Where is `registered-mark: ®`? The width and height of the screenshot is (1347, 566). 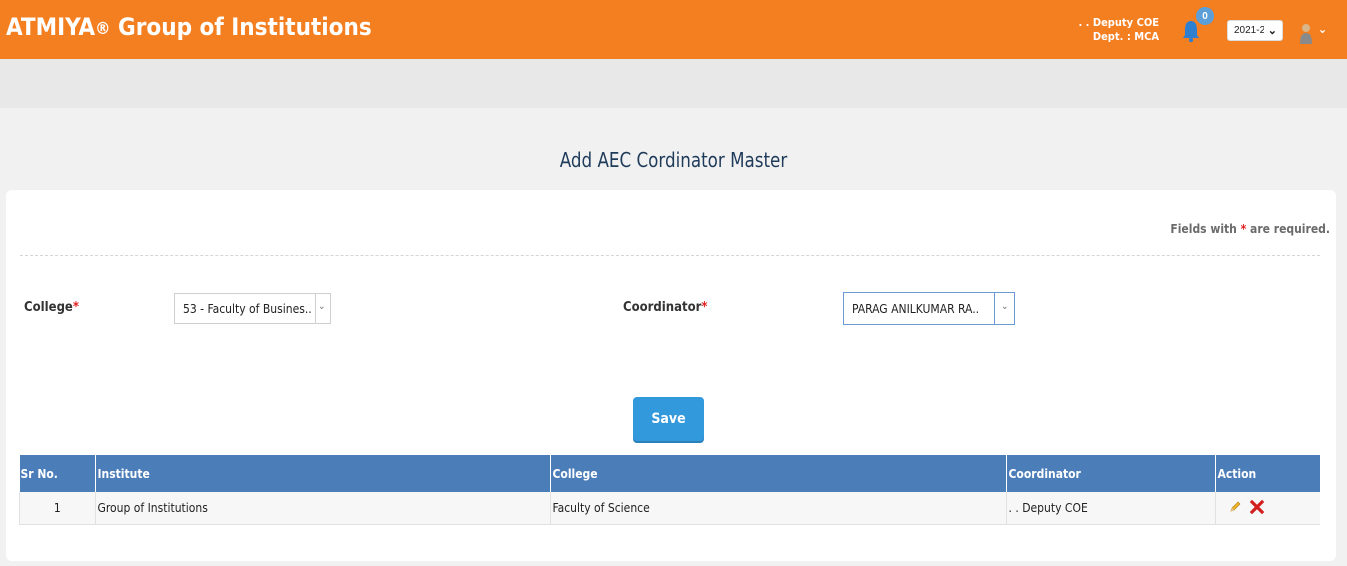
registered-mark: ® is located at coordinates (103, 29).